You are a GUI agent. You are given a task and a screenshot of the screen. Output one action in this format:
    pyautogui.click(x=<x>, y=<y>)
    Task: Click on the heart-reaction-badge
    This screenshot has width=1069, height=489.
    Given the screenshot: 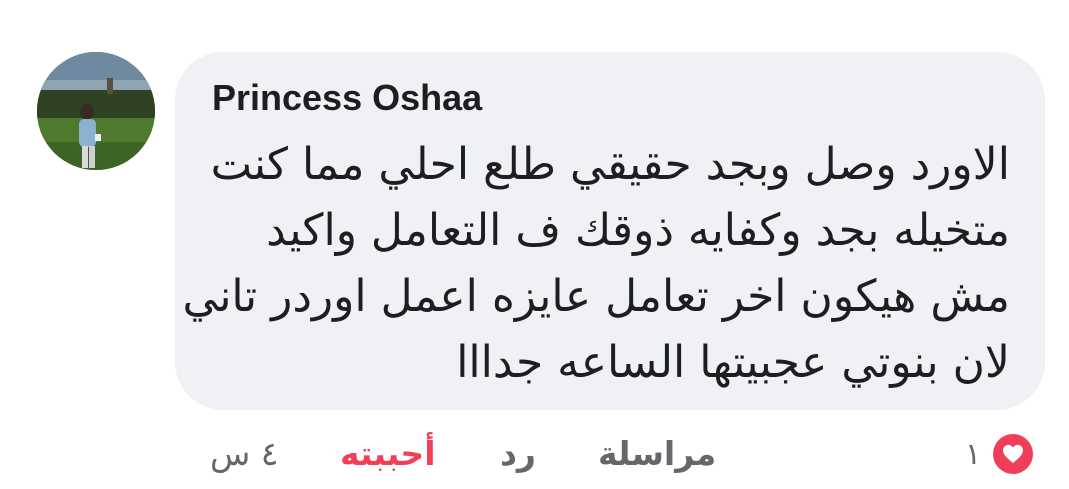 What is the action you would take?
    pyautogui.click(x=1013, y=454)
    